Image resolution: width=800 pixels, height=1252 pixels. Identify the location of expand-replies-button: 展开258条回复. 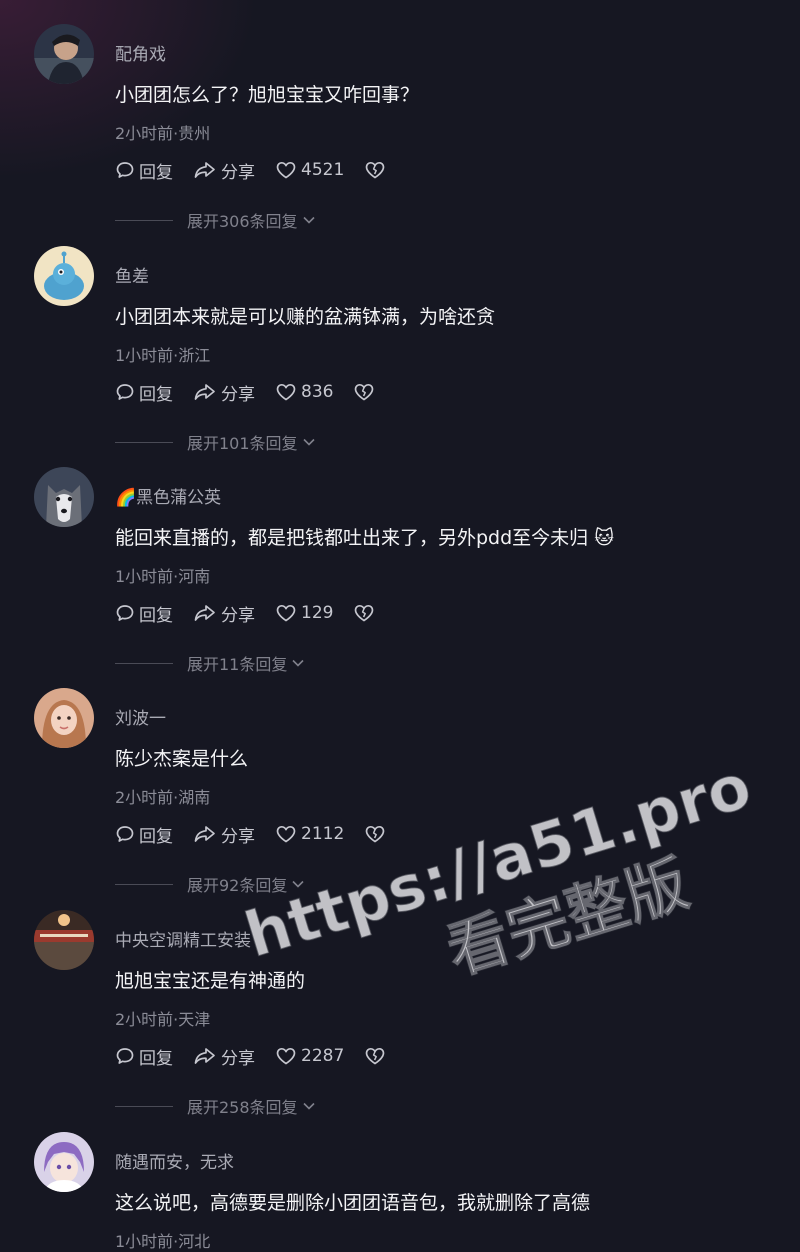
(215, 1106).